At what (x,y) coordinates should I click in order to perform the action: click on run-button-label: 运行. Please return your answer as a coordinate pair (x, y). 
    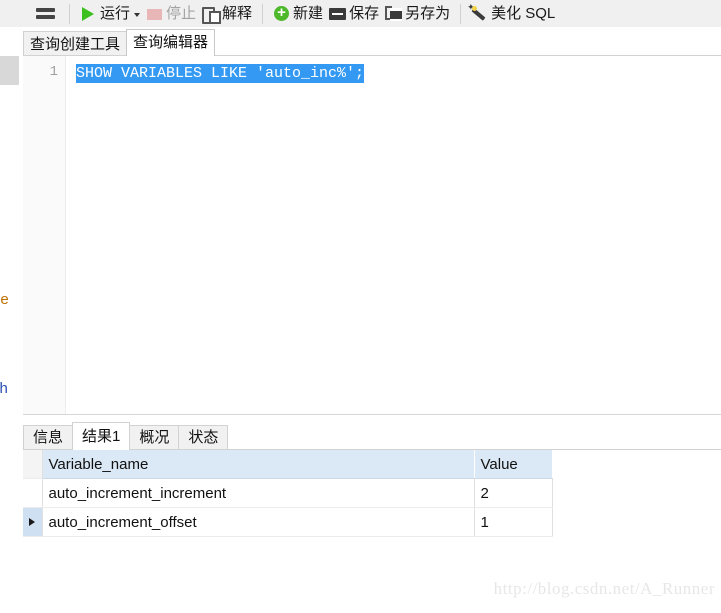
    Looking at the image, I should click on (115, 13).